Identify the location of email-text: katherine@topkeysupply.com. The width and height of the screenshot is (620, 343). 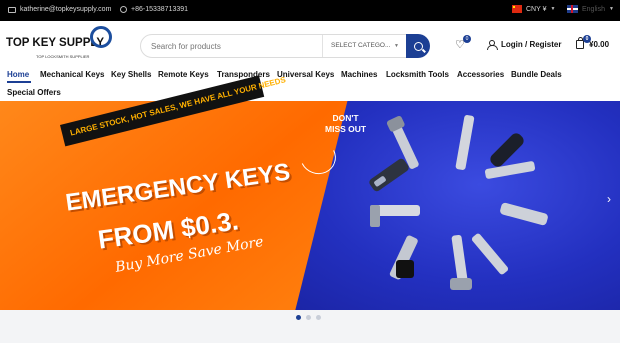
(66, 9).